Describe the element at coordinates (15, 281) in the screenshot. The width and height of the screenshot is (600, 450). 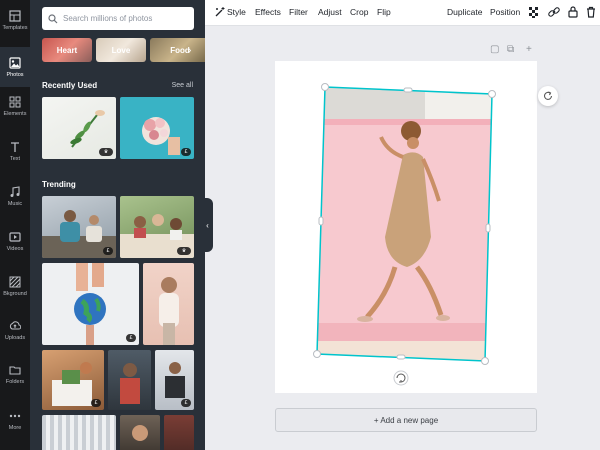
I see `background-icon` at that location.